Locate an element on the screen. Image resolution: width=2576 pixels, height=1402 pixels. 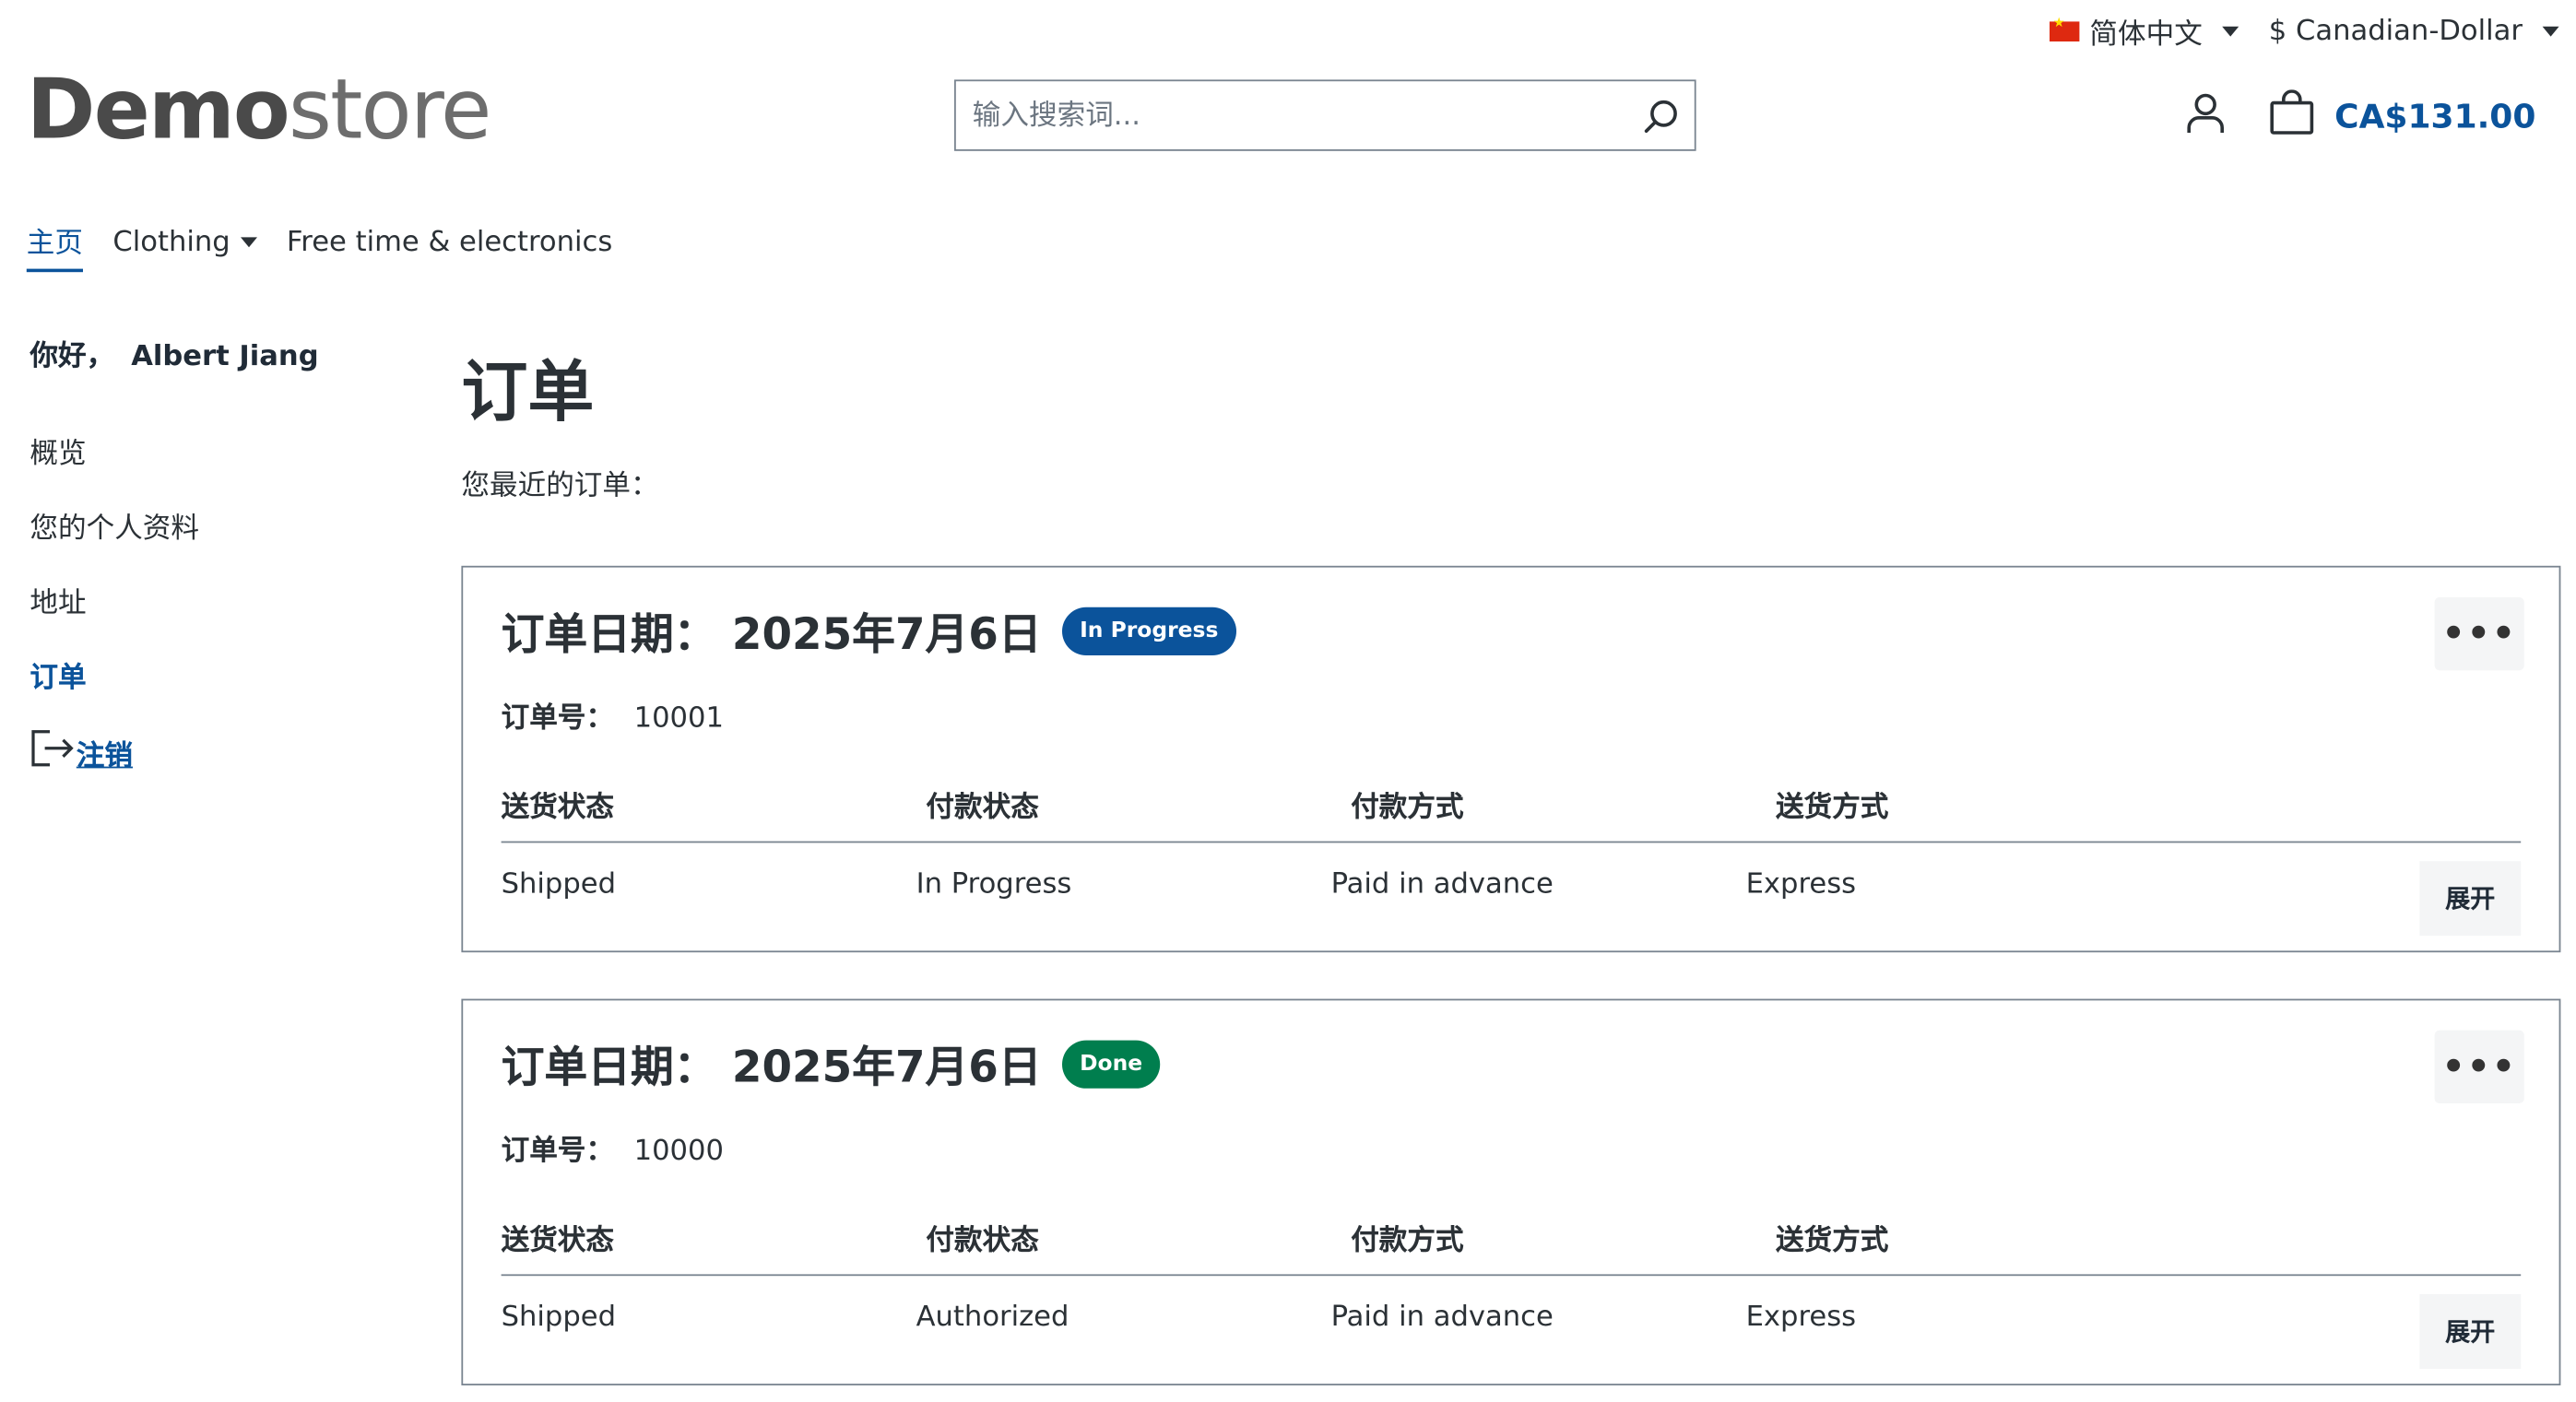
sidebar-item-profile: 您的个人资料 is located at coordinates (182, 525).